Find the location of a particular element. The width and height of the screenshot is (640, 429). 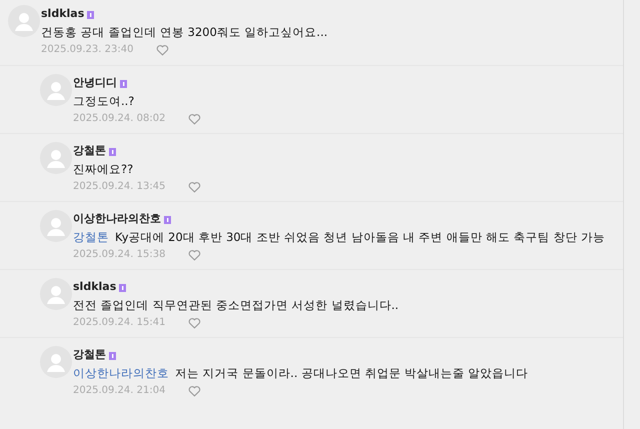

comment-text: 저는 지거국 문돌이라.. 공대나오면 취업문 박살내는줄 알았읍니다 is located at coordinates (351, 373).